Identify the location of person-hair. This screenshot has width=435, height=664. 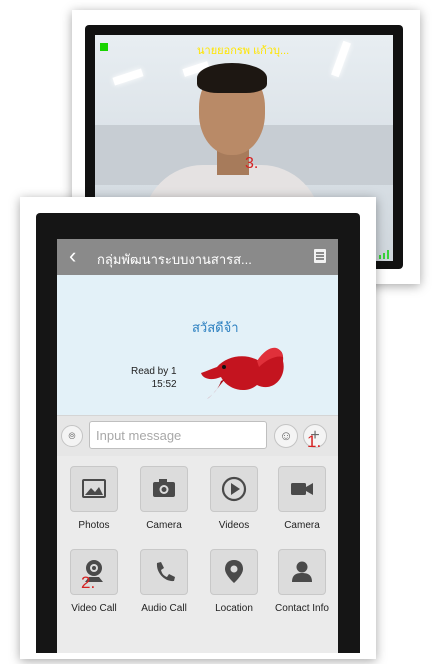
(232, 78).